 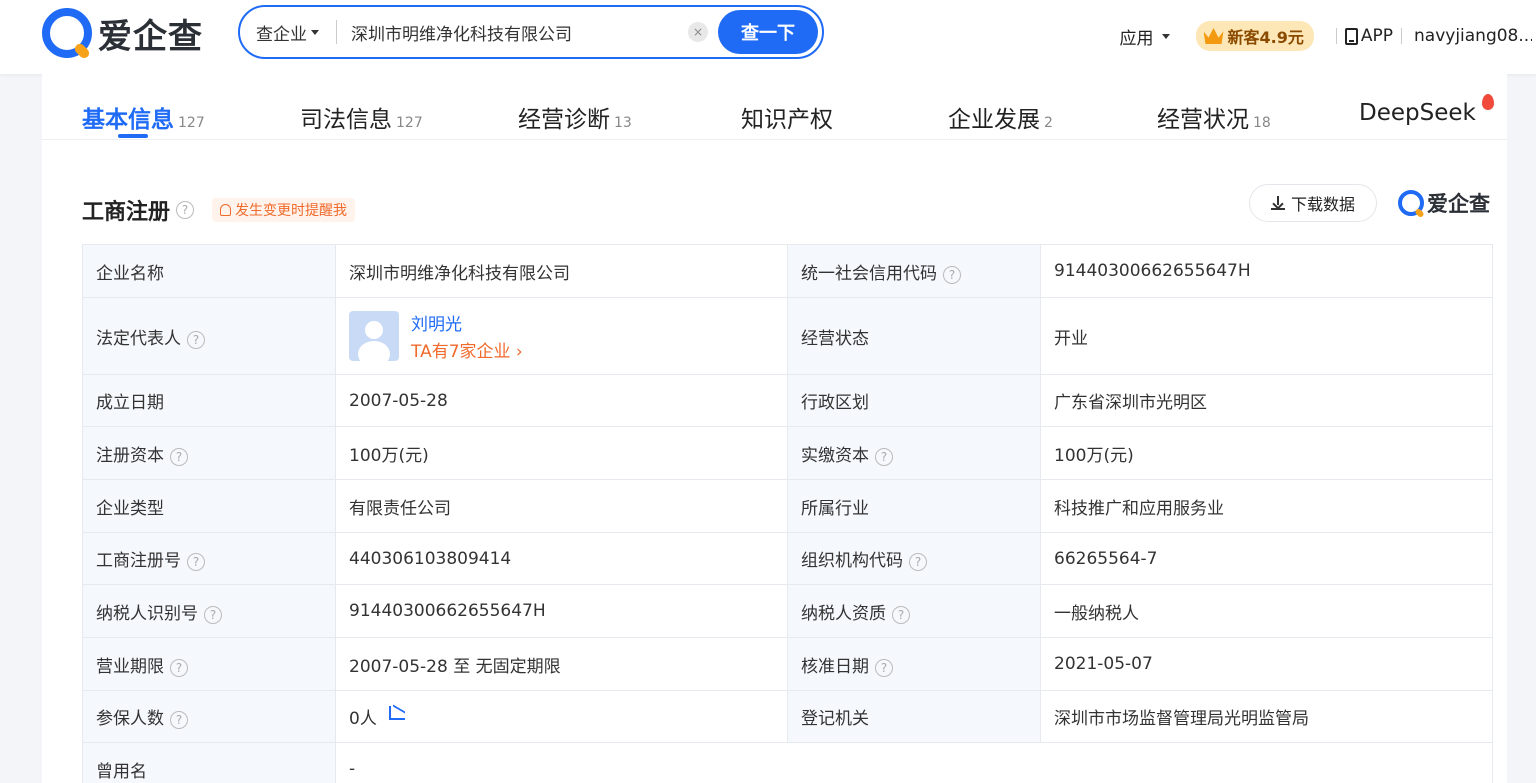 What do you see at coordinates (315, 32) in the screenshot?
I see `caret-down-icon` at bounding box center [315, 32].